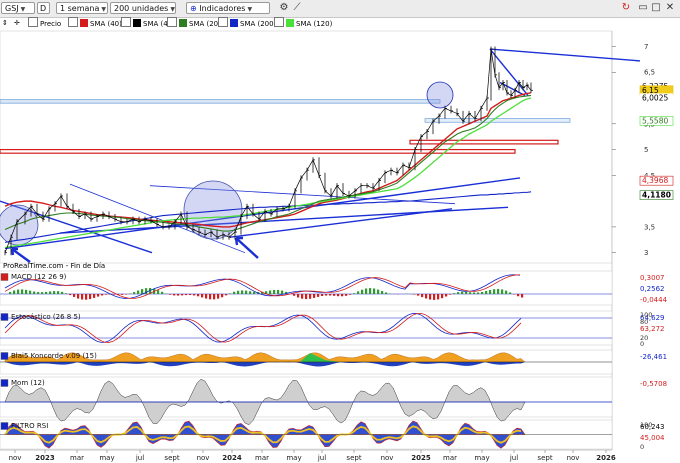 This screenshot has height=463, width=680. I want to click on x-tick-label: 2024, so click(232, 458).